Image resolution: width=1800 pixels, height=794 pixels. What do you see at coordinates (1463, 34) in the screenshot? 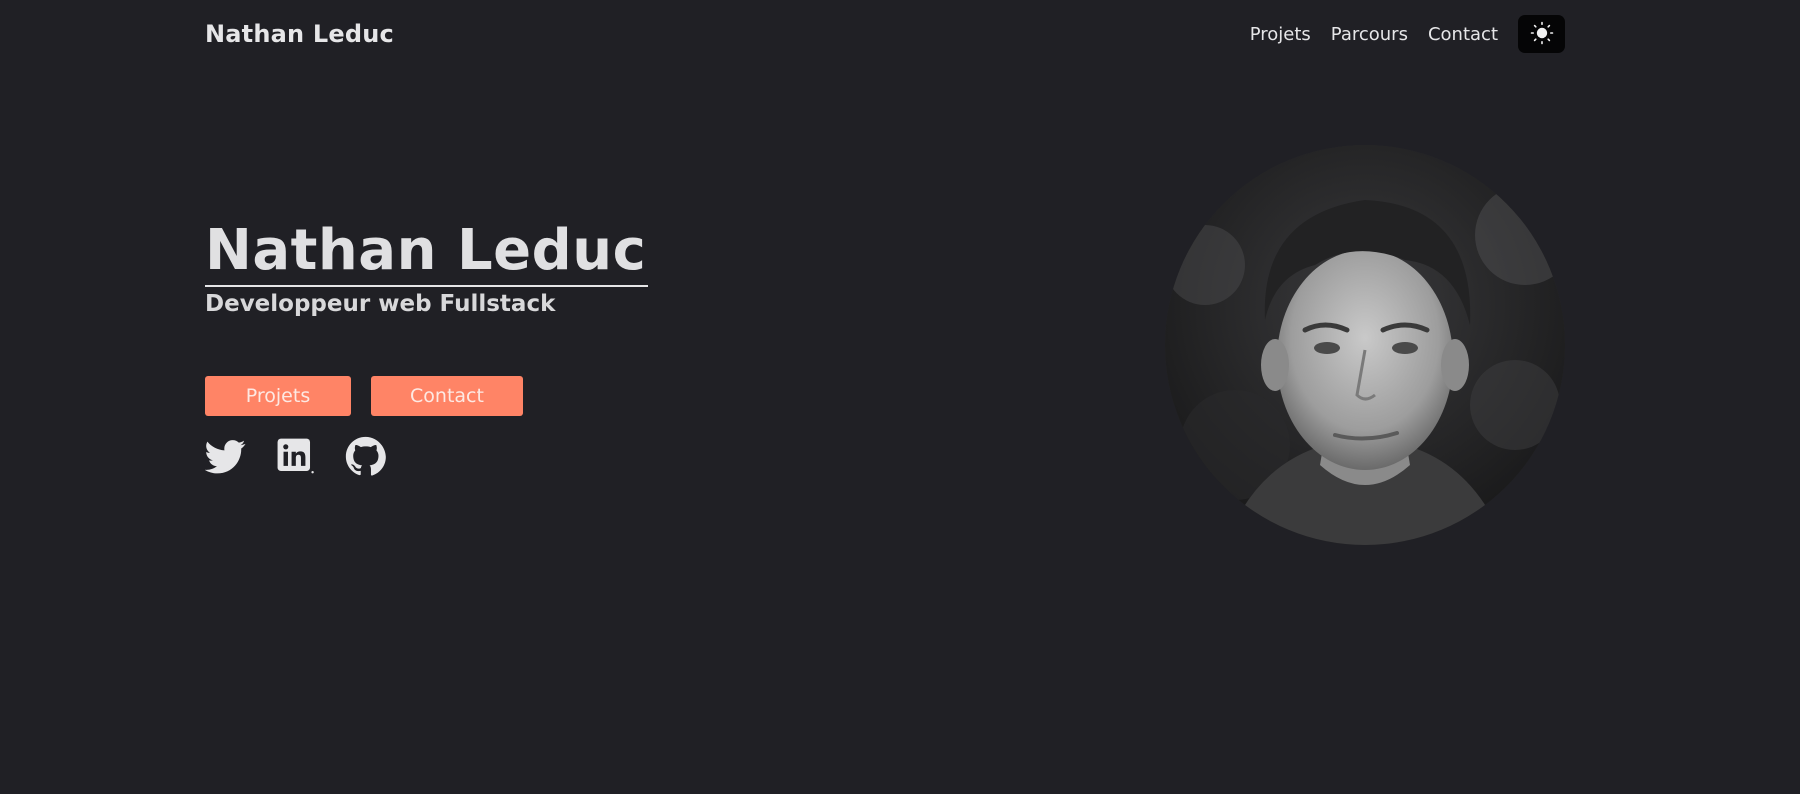
I see `nav-link-contact: Contact` at bounding box center [1463, 34].